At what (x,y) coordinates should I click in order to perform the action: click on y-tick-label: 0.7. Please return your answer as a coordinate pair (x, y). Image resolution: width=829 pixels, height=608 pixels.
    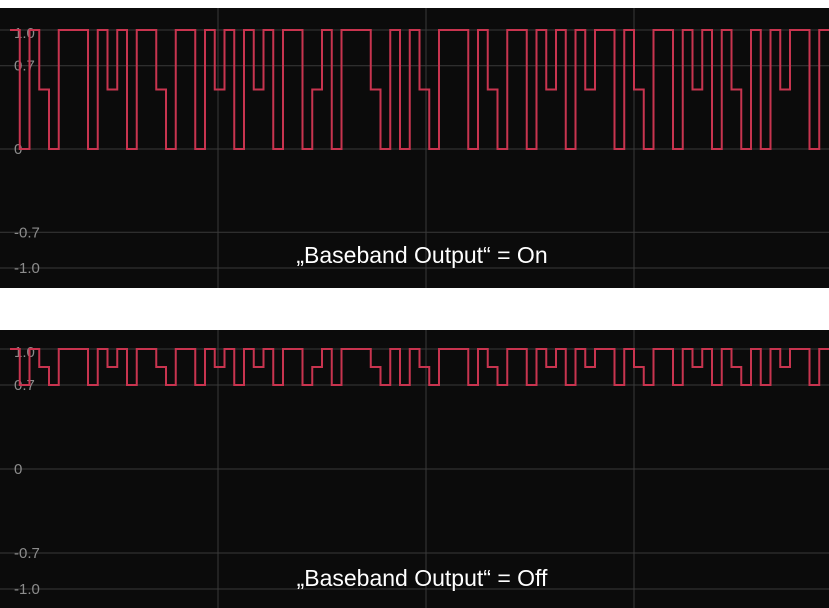
    Looking at the image, I should click on (24, 66).